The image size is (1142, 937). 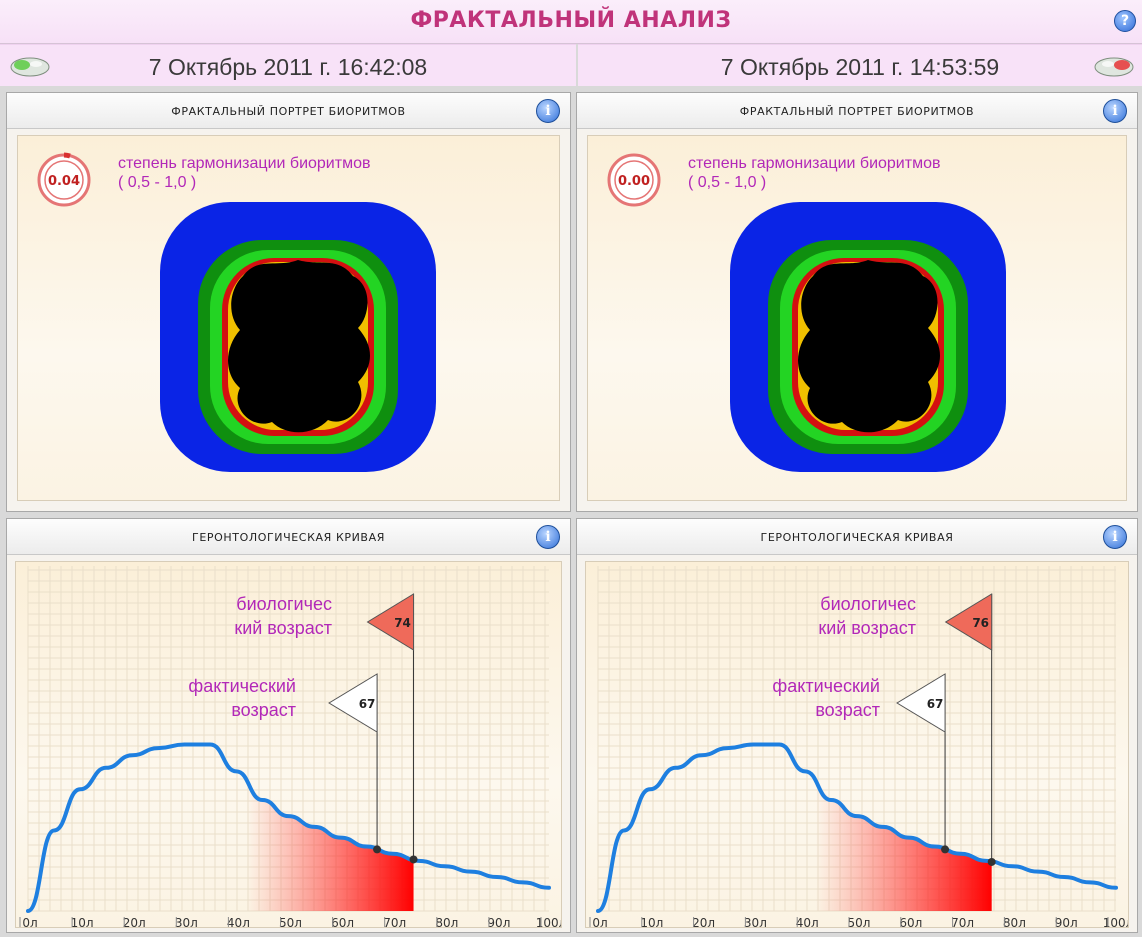 I want to click on harmony-gauge: 0.00, so click(x=634, y=180).